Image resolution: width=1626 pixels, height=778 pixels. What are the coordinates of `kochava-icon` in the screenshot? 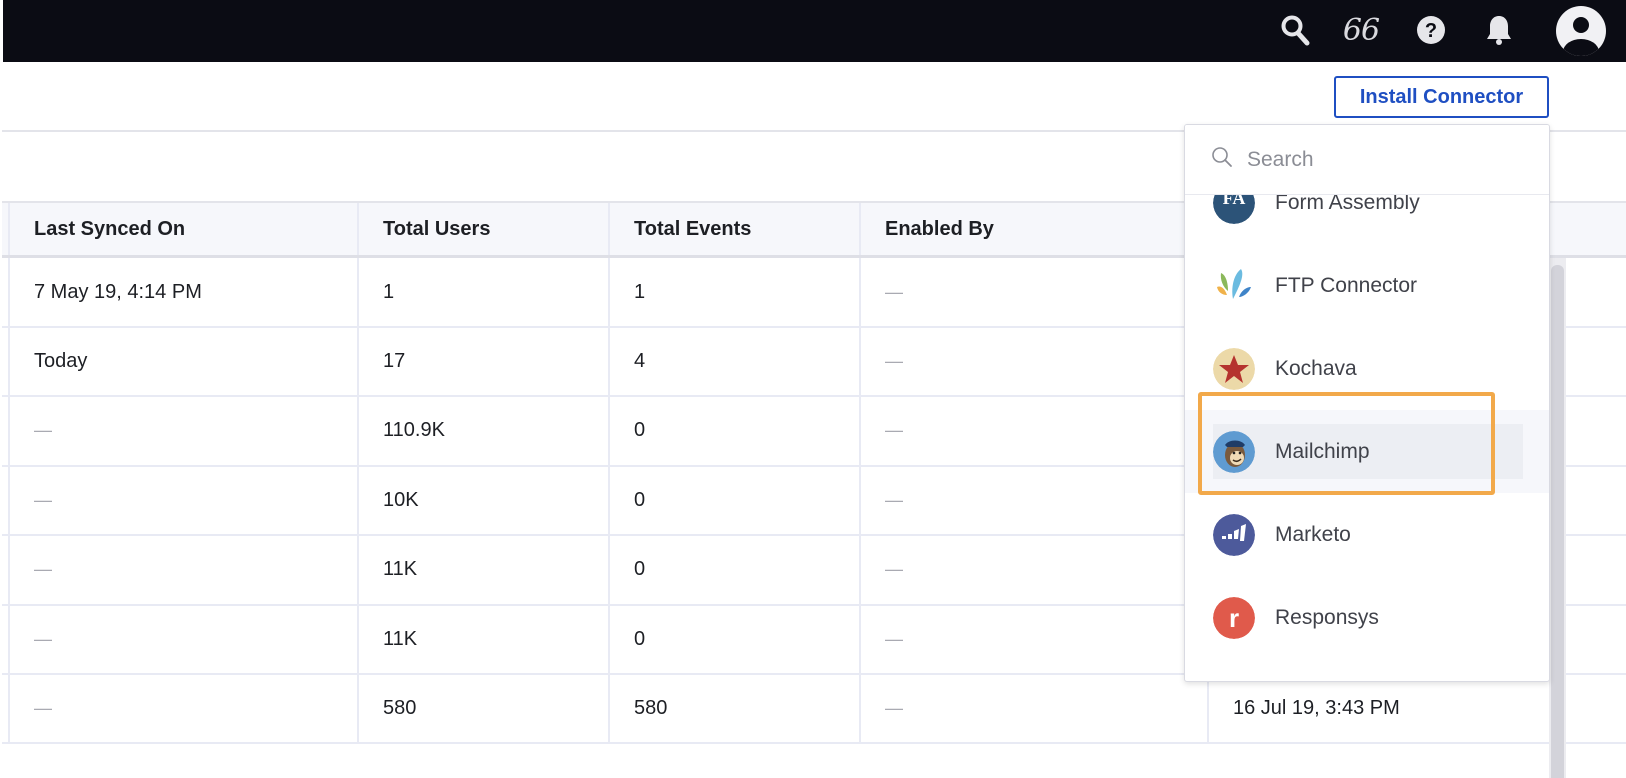 It's located at (1234, 368).